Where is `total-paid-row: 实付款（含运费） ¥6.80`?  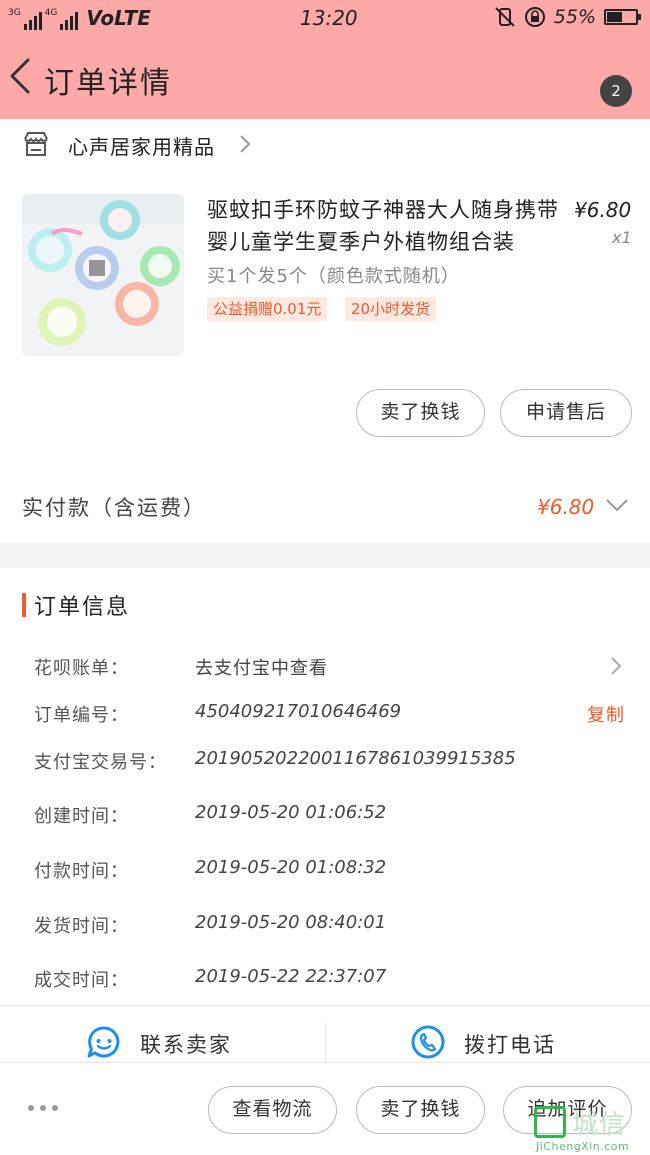
total-paid-row: 实付款（含运费） ¥6.80 is located at coordinates (325, 509).